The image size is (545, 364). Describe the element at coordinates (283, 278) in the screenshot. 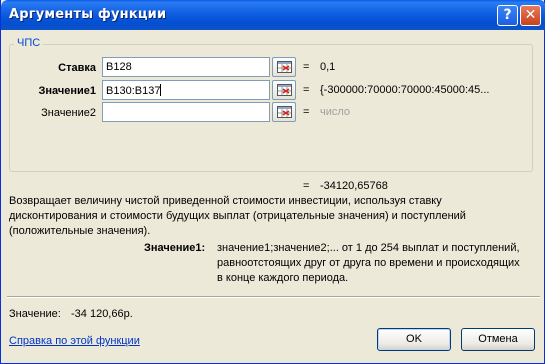

I see `argument-help-line: в конце каждого периода.` at that location.